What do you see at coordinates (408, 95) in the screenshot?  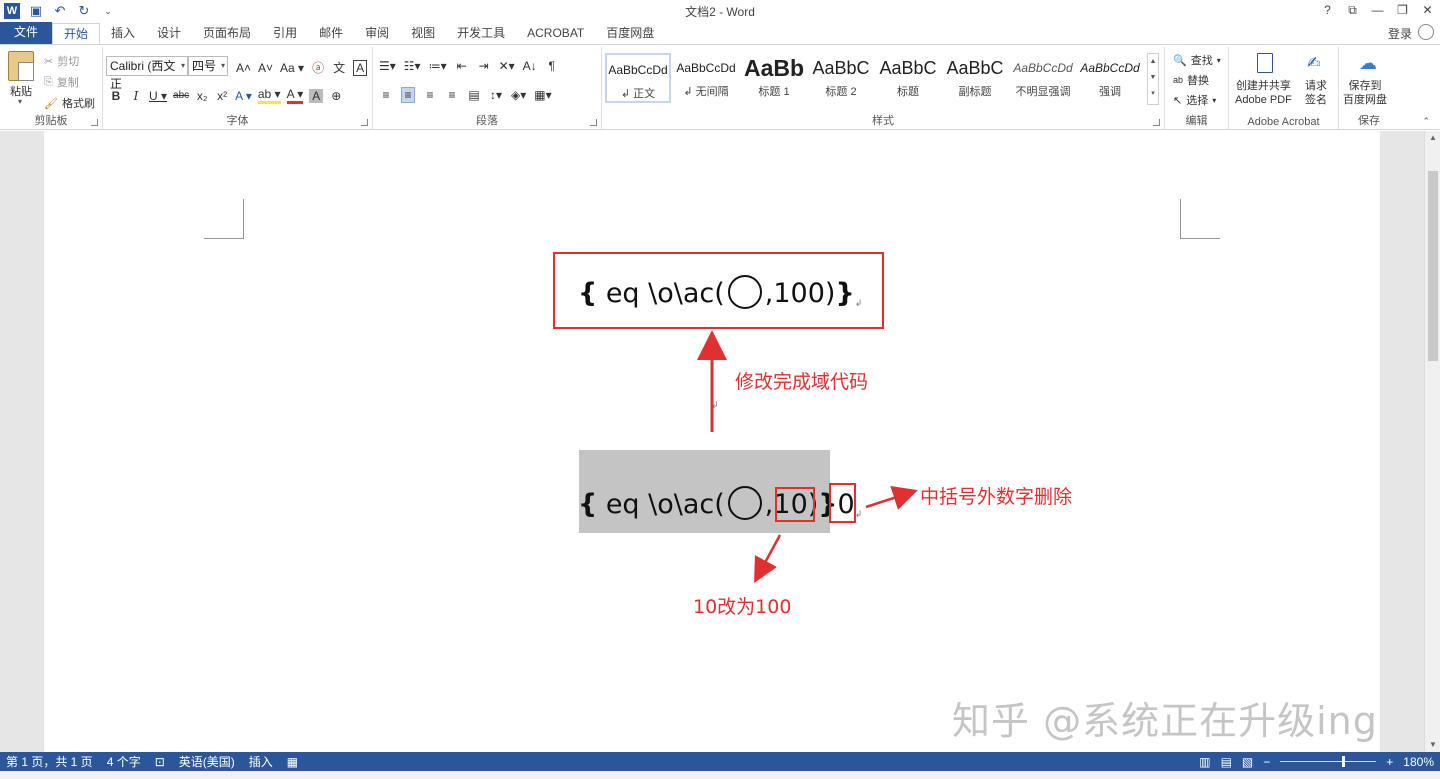 I see `align-center-icon: ≡` at bounding box center [408, 95].